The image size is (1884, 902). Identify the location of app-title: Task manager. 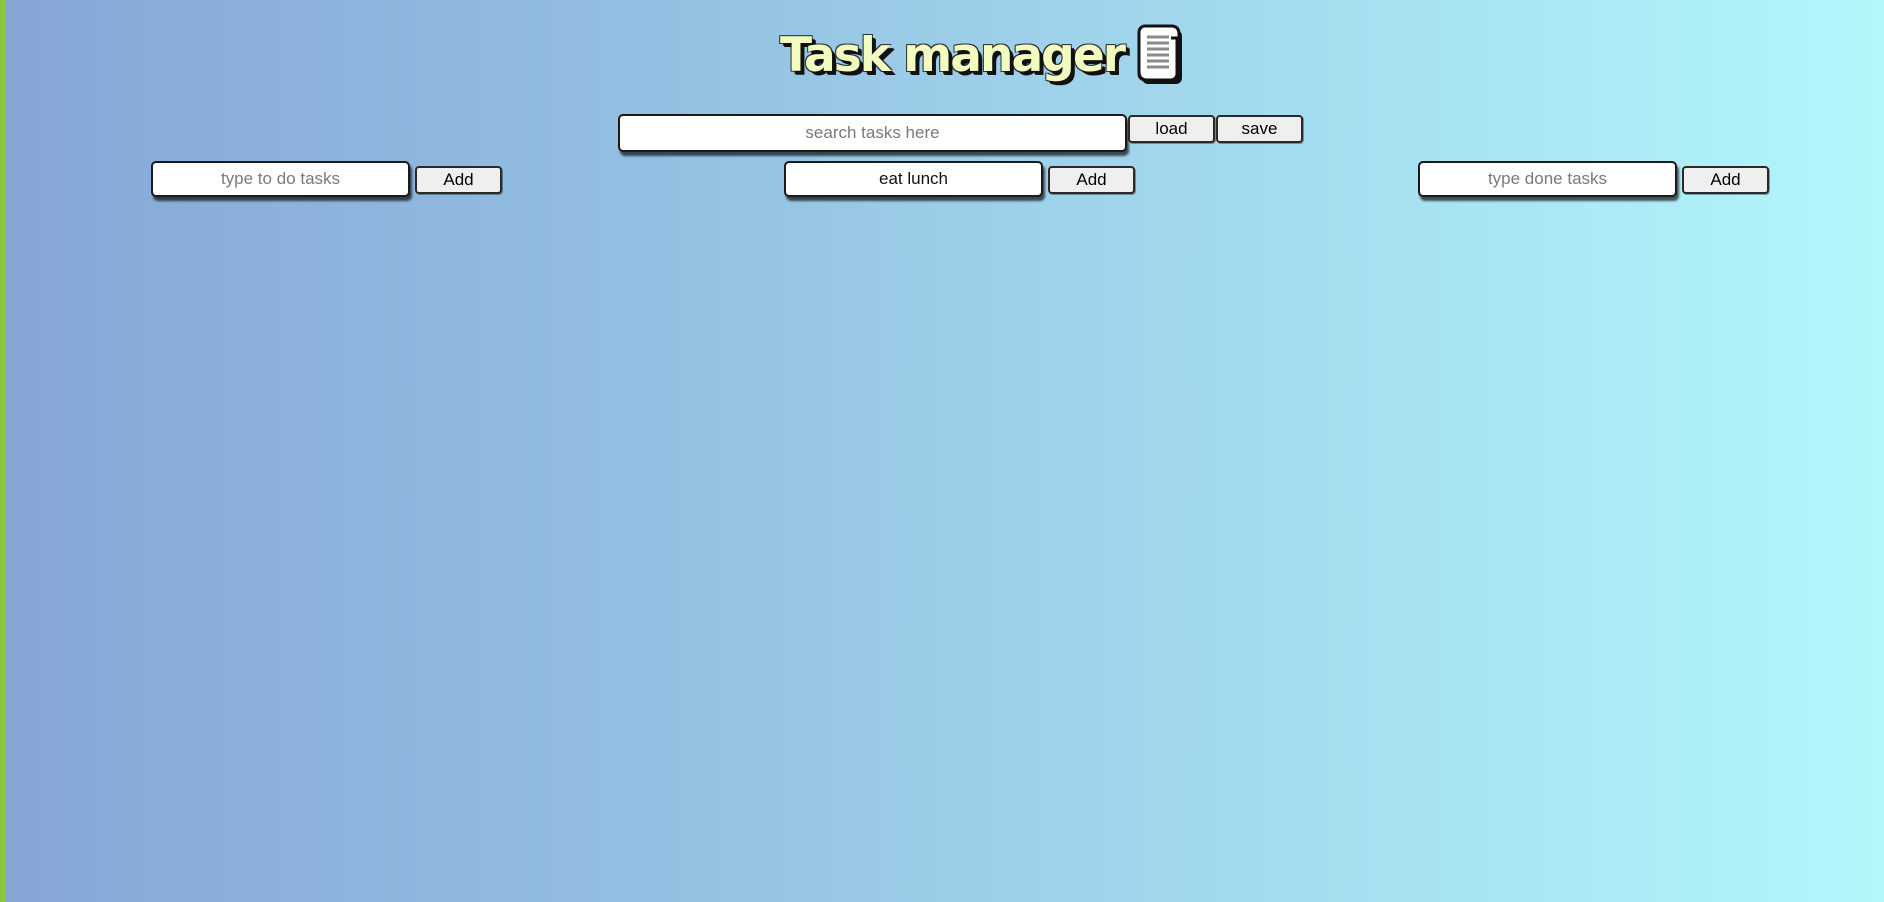
(953, 55).